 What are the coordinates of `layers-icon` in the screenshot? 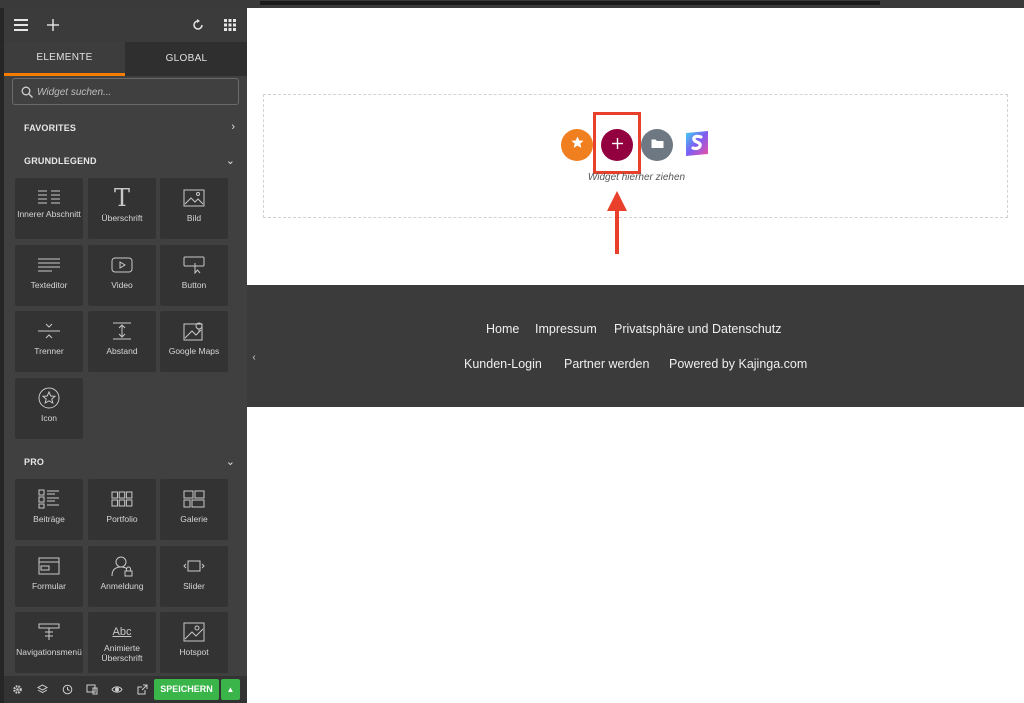 It's located at (42, 689).